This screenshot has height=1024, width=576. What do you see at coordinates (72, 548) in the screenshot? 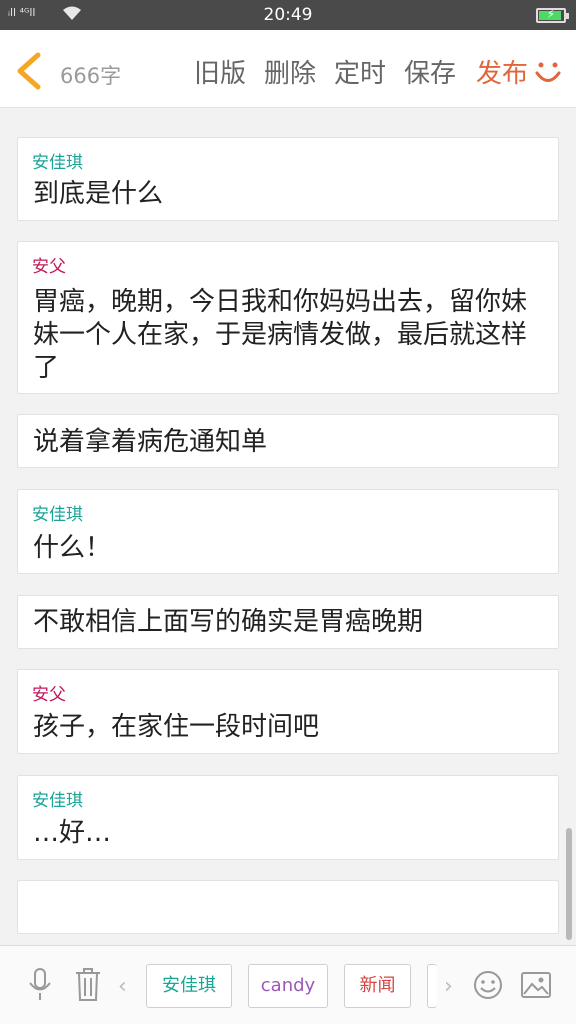
I see `dialogue-text: 什么！` at bounding box center [72, 548].